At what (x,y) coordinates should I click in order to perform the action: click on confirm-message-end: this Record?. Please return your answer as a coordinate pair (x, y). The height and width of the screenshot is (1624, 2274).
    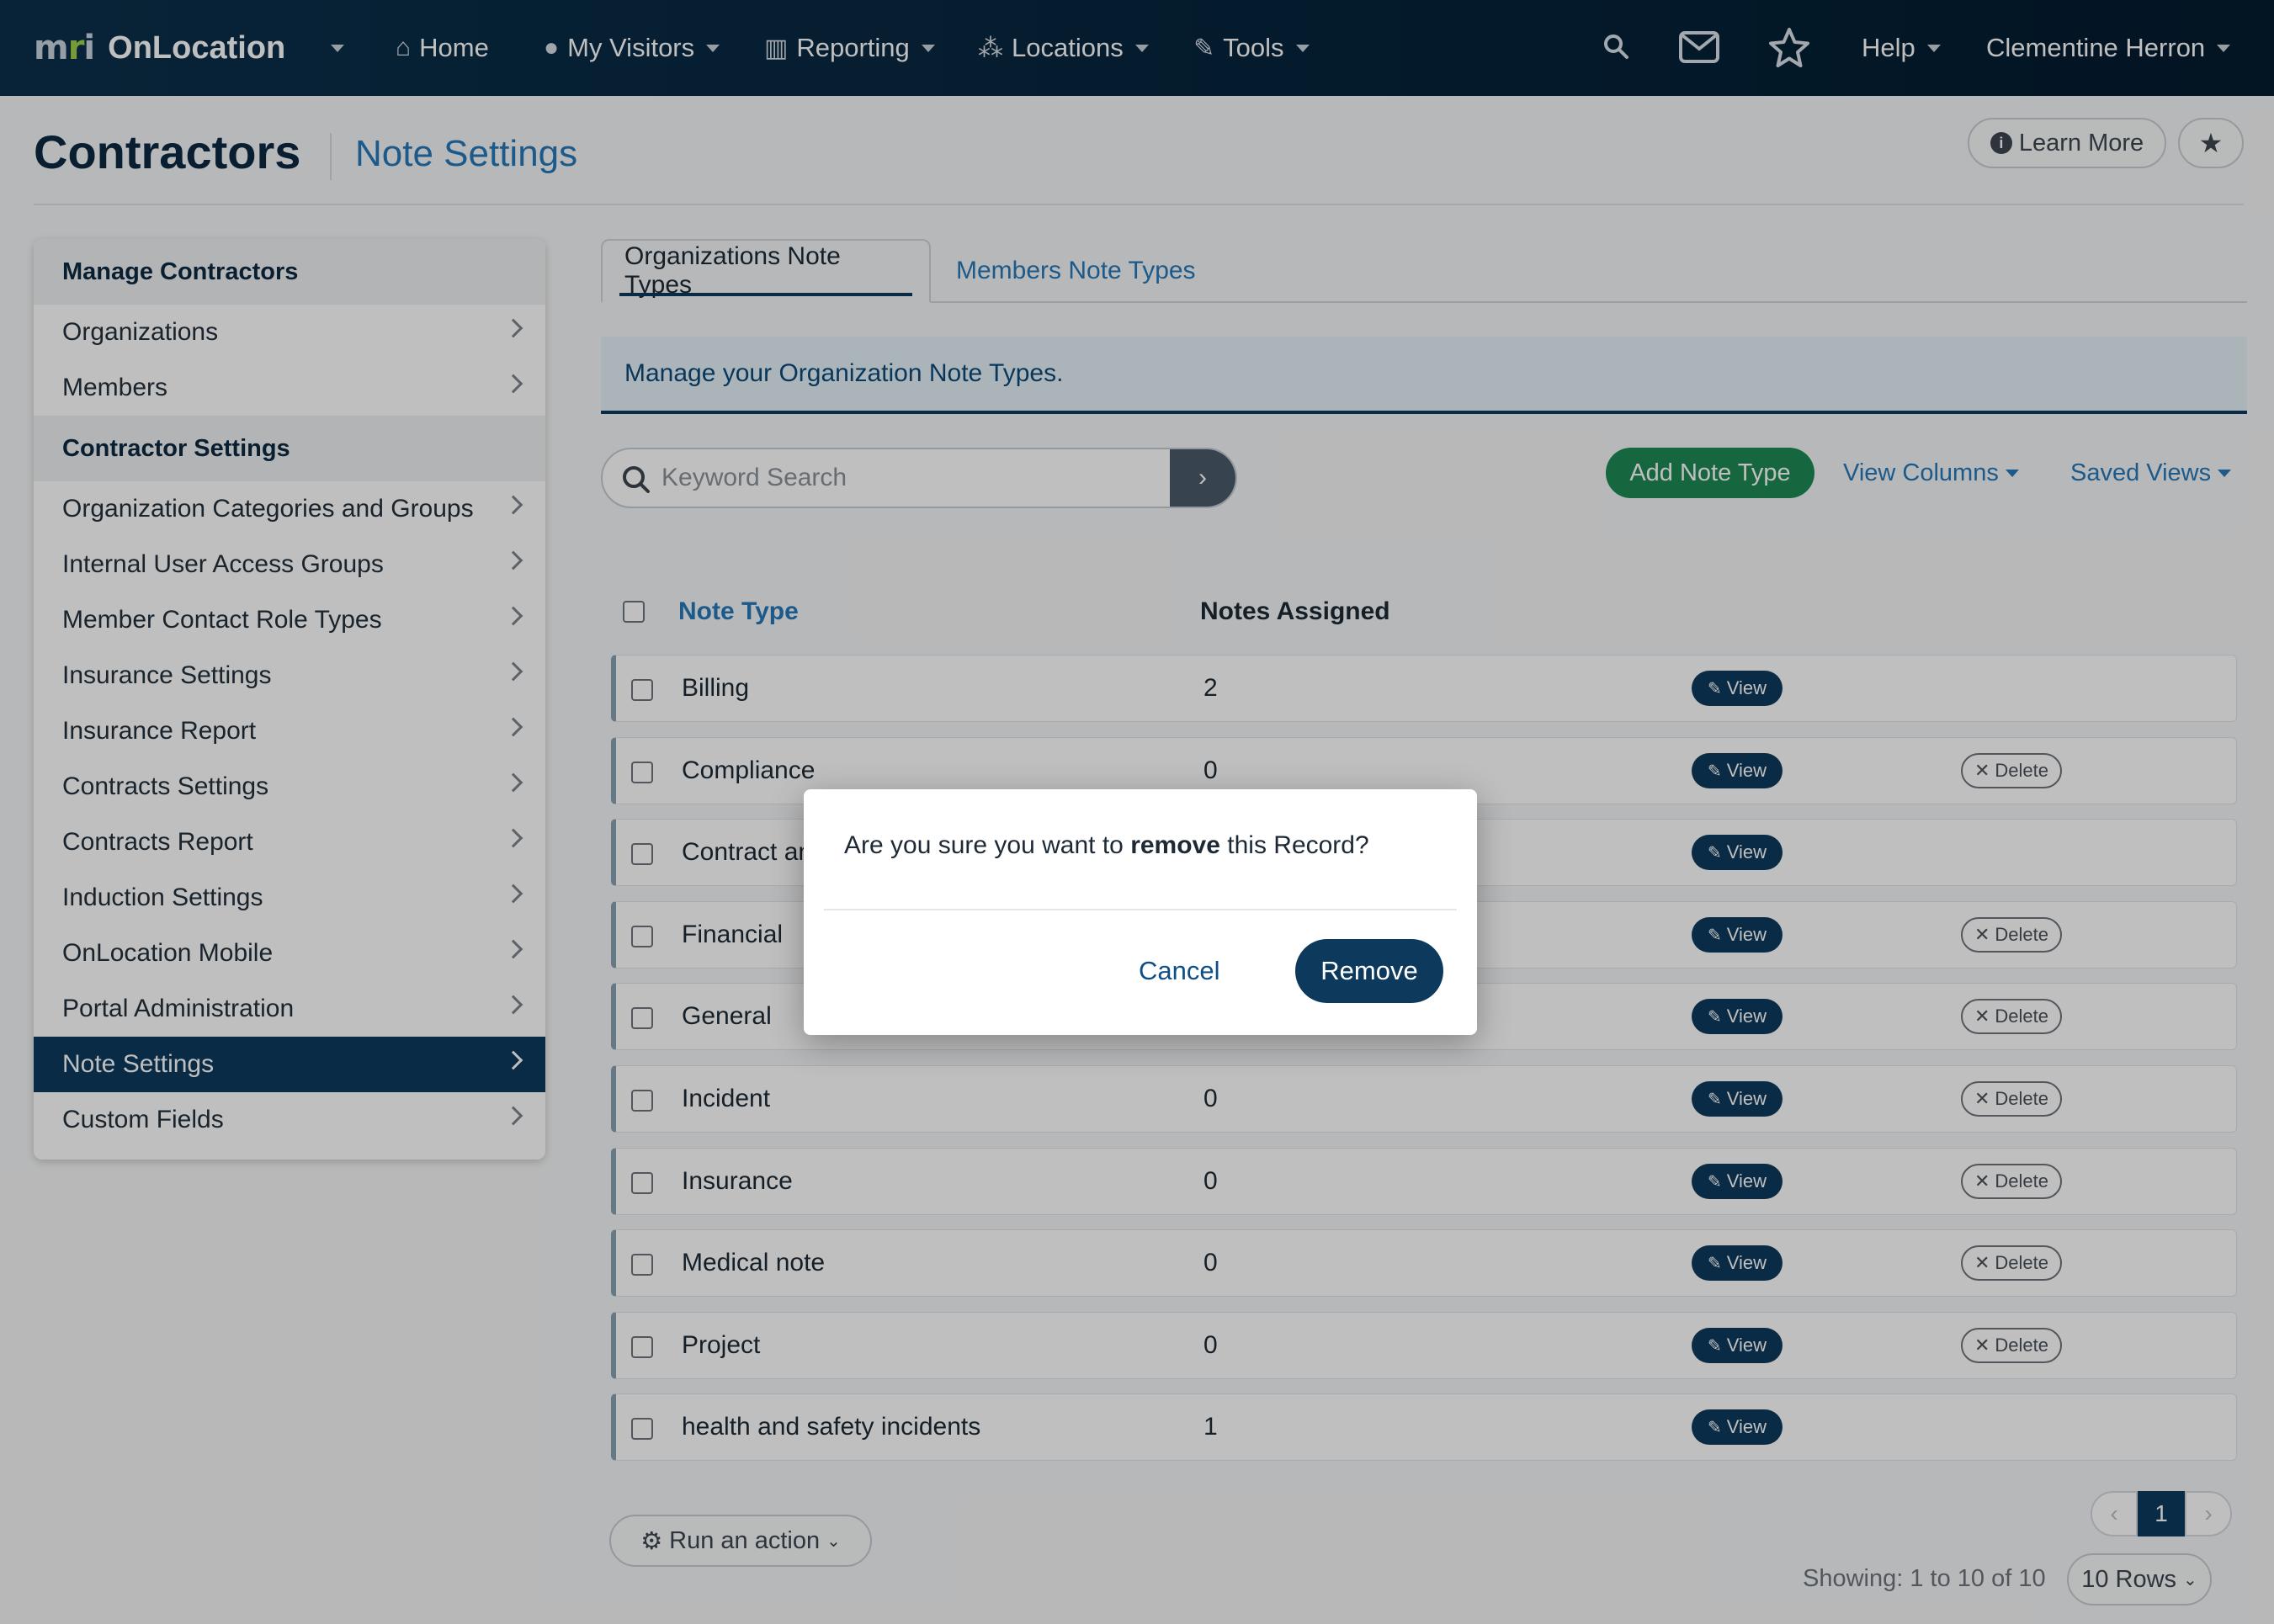
    Looking at the image, I should click on (1294, 845).